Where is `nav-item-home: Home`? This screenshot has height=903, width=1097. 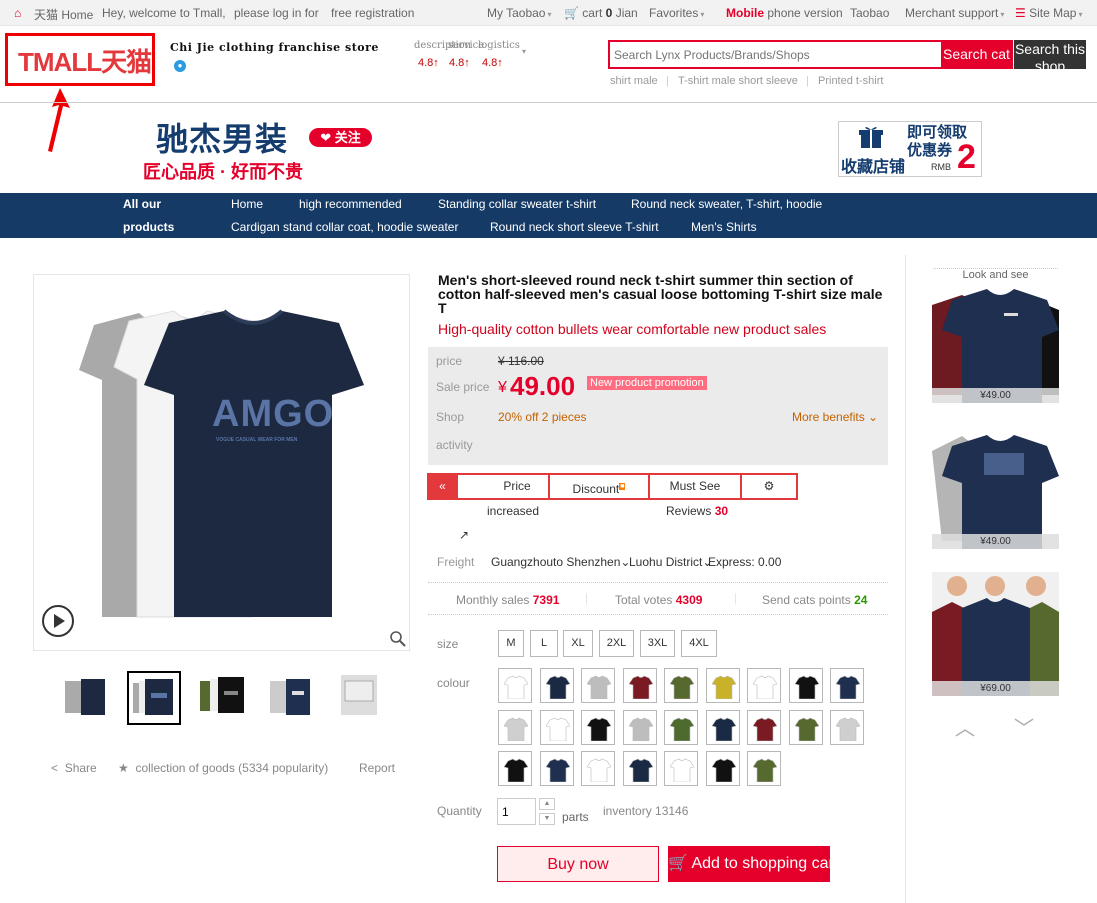
nav-item-home: Home is located at coordinates (247, 204).